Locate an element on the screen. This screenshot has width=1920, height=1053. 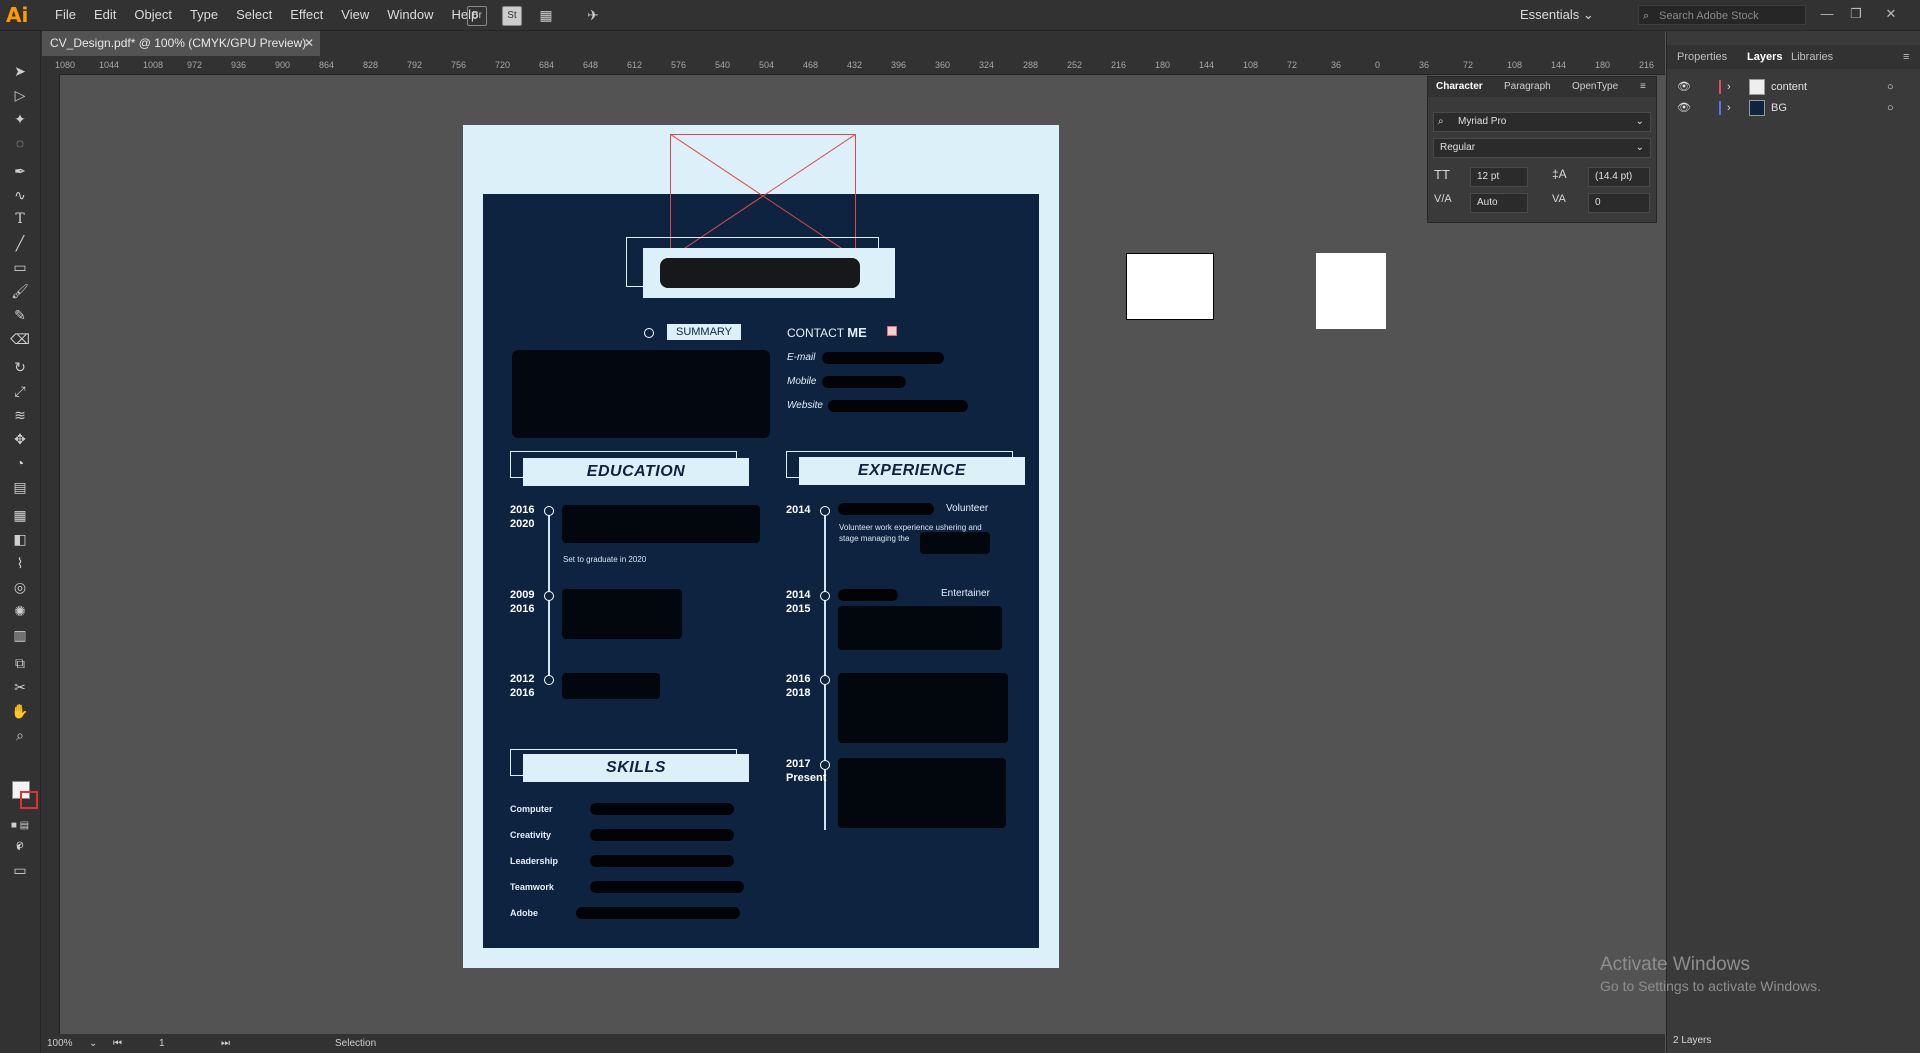
nav-first-icon: ⏮ is located at coordinates (117, 1043).